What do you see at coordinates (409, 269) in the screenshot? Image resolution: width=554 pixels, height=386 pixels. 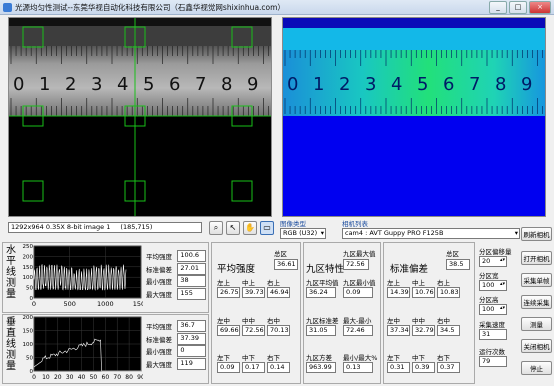 I see `std-dev-title: 标准偏差` at bounding box center [409, 269].